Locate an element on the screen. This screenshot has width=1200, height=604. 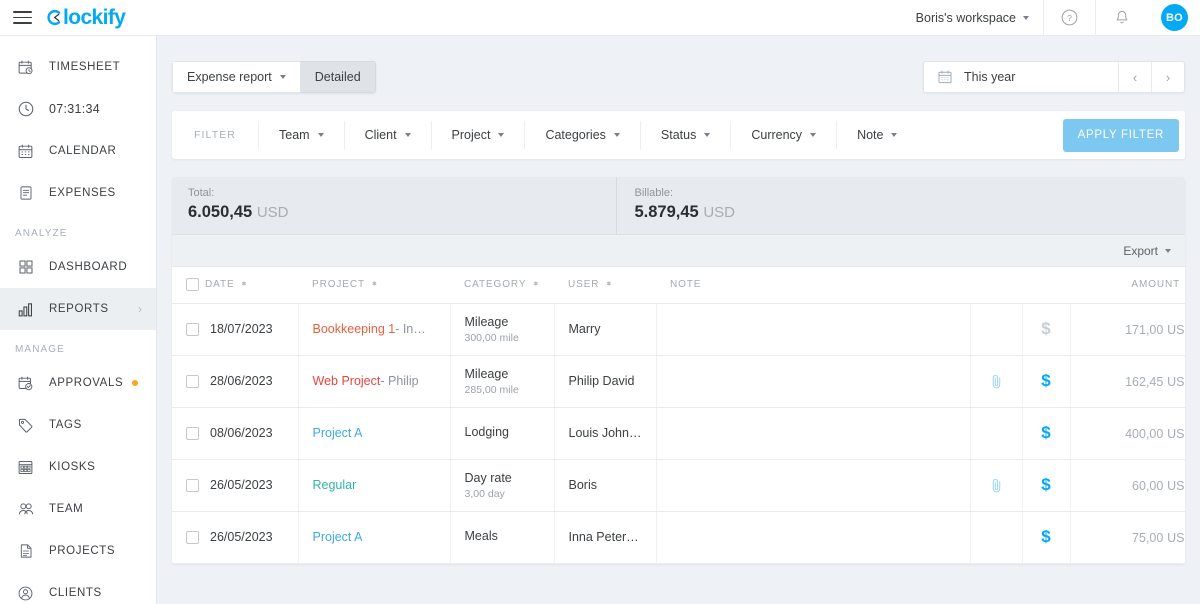
filter-label-status: Status is located at coordinates (678, 135).